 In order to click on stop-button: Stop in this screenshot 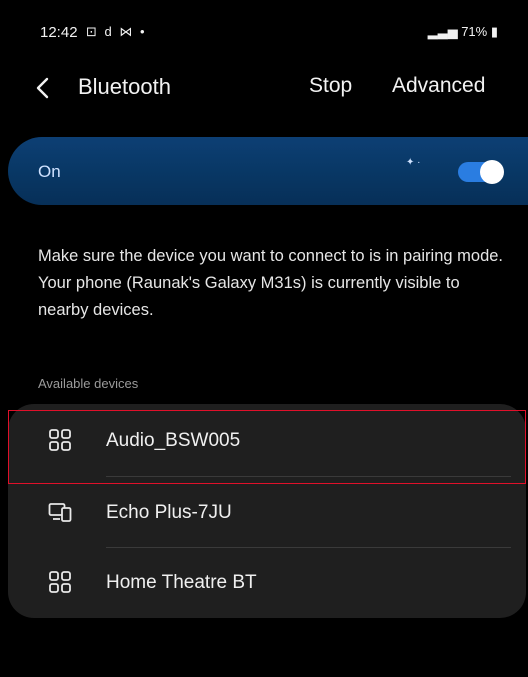, I will do `click(330, 86)`.